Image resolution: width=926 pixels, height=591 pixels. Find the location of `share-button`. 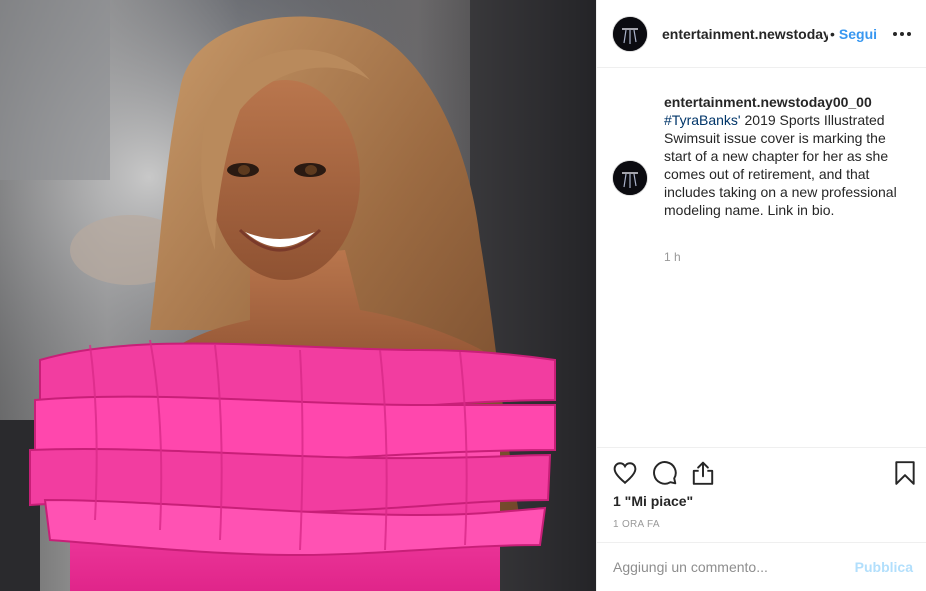

share-button is located at coordinates (703, 473).